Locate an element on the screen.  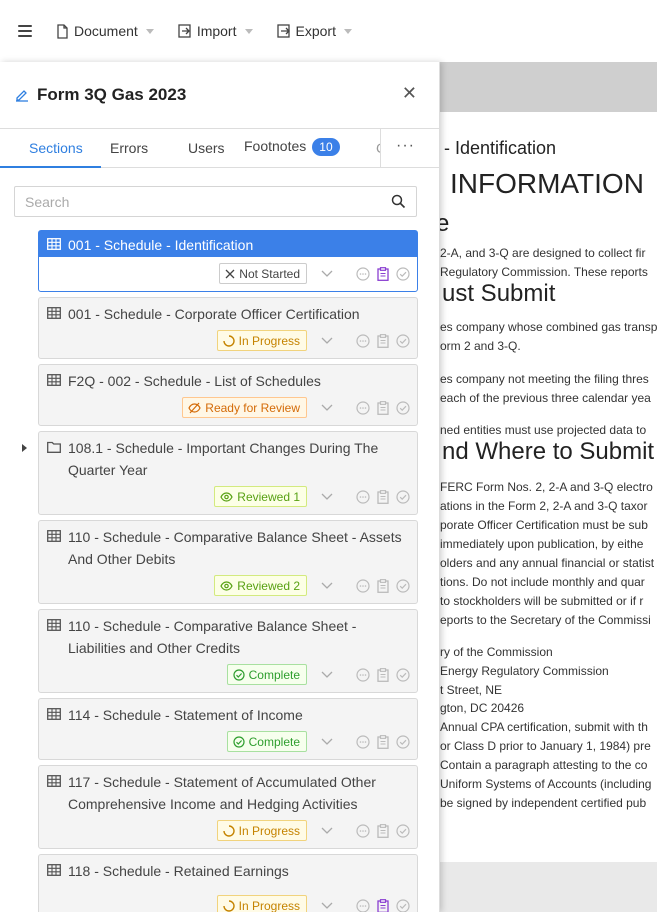
eye-off-icon is located at coordinates (194, 407).